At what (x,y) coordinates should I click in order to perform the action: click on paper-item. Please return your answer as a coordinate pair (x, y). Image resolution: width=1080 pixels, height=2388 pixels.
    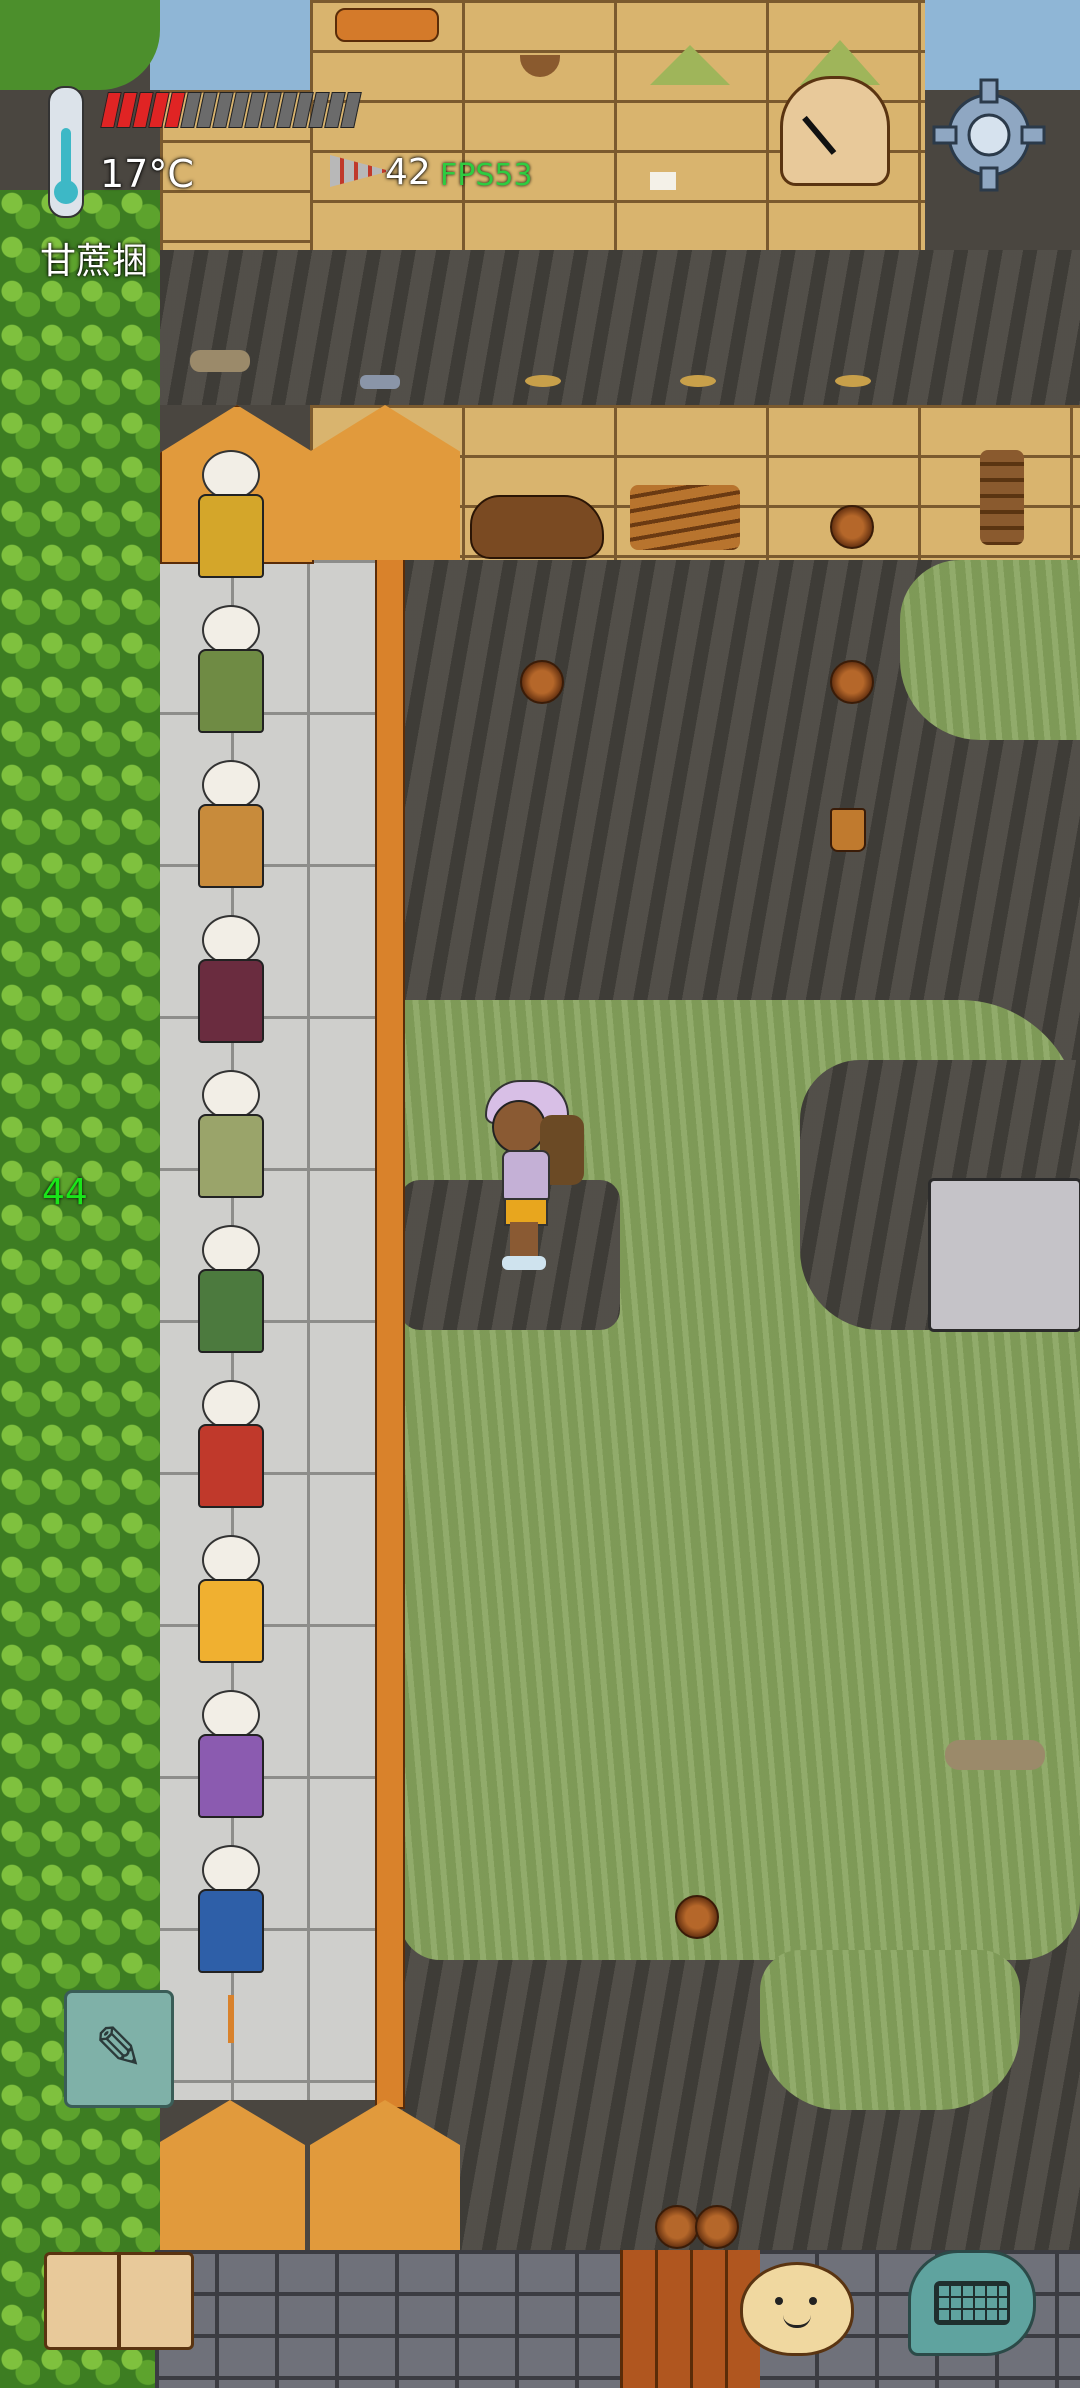
    Looking at the image, I should click on (663, 181).